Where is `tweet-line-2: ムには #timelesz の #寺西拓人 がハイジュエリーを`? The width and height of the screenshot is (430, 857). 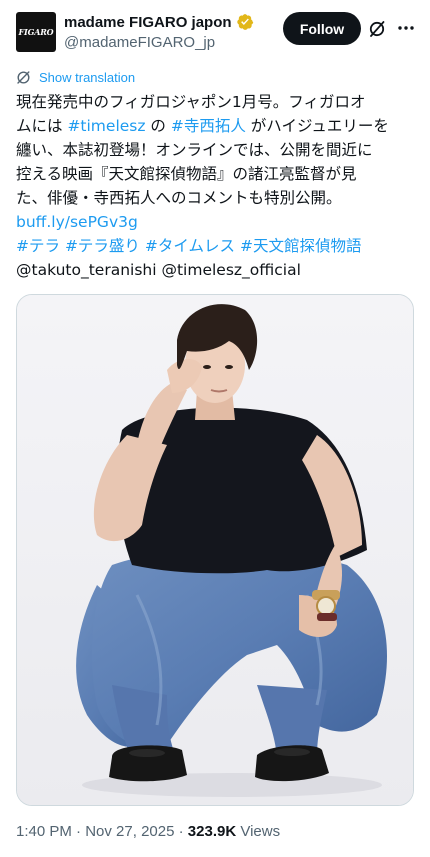
tweet-line-2: ムには #timelesz の #寺西拓人 がハイジュエリーを is located at coordinates (215, 126).